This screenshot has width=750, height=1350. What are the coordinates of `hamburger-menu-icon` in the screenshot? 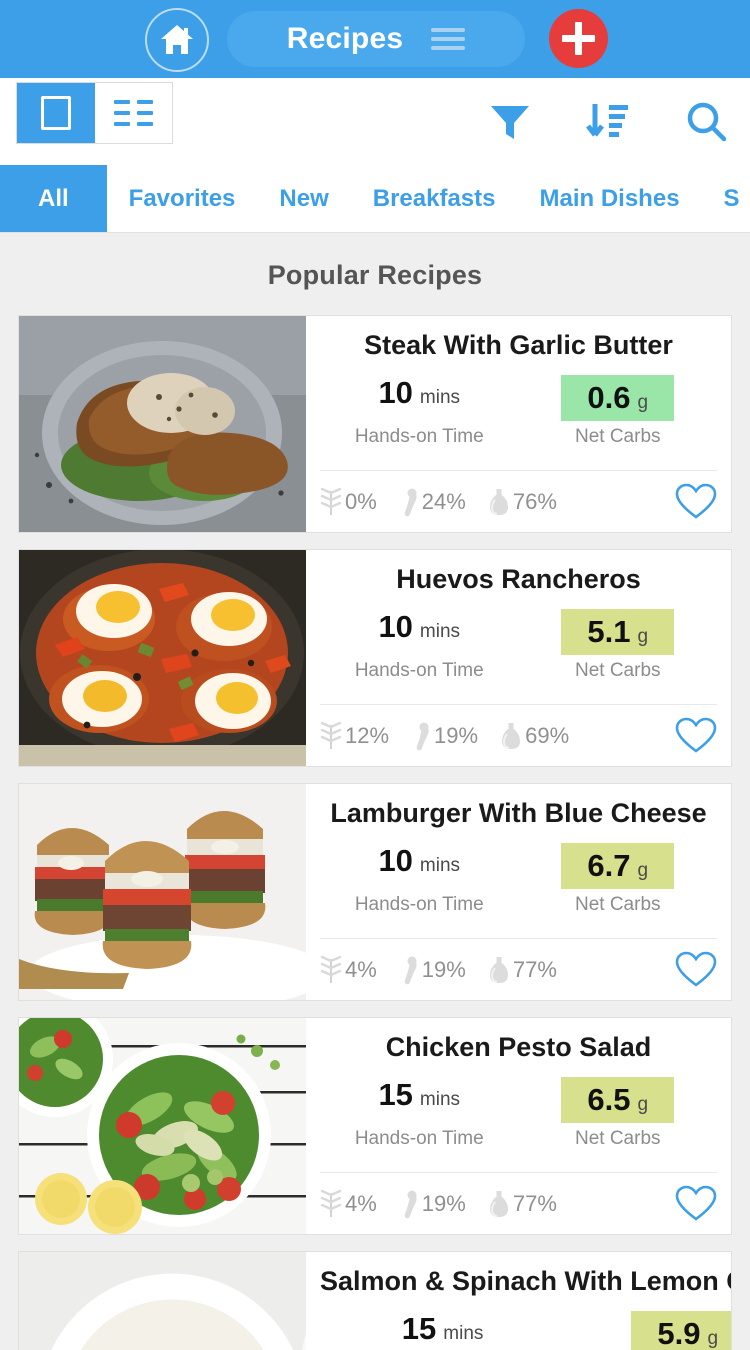 It's located at (448, 39).